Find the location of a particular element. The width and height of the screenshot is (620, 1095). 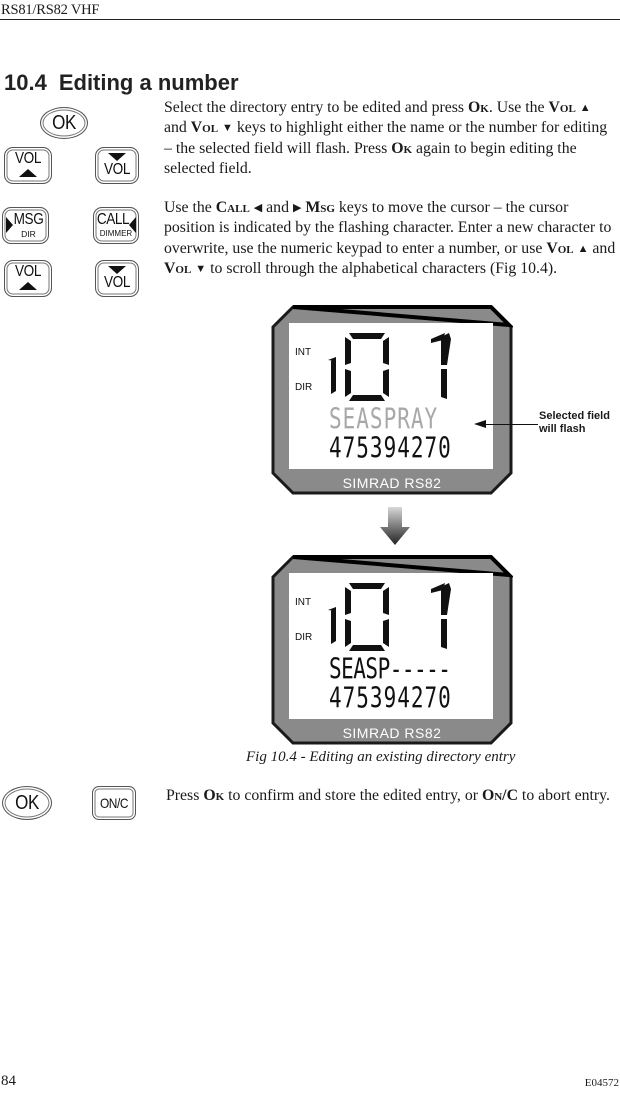

directory-name-field: SEASP----- is located at coordinates (390, 669).